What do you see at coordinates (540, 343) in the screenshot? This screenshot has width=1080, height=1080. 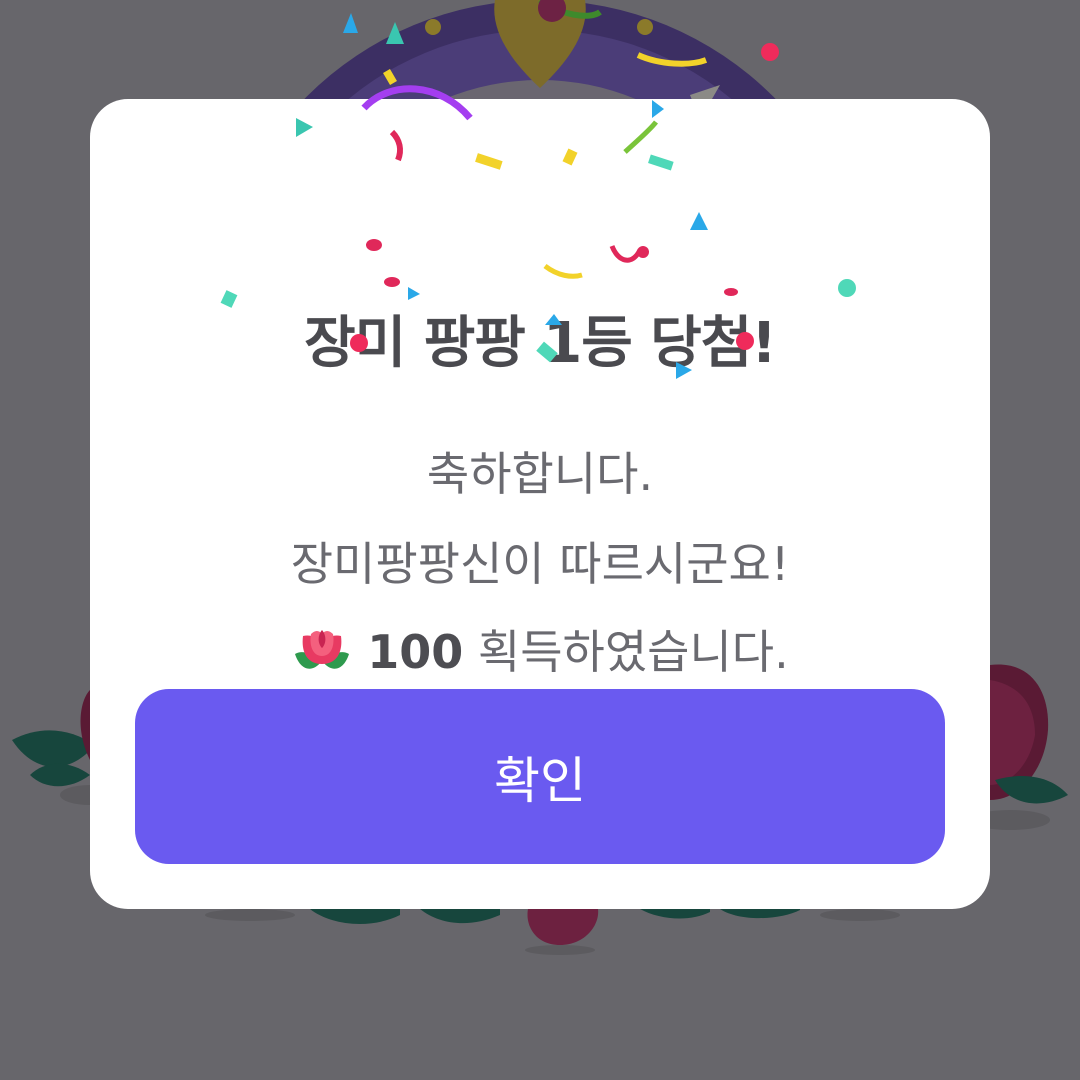 I see `dialog-title: 장미 팡팡 1등 당첨!` at bounding box center [540, 343].